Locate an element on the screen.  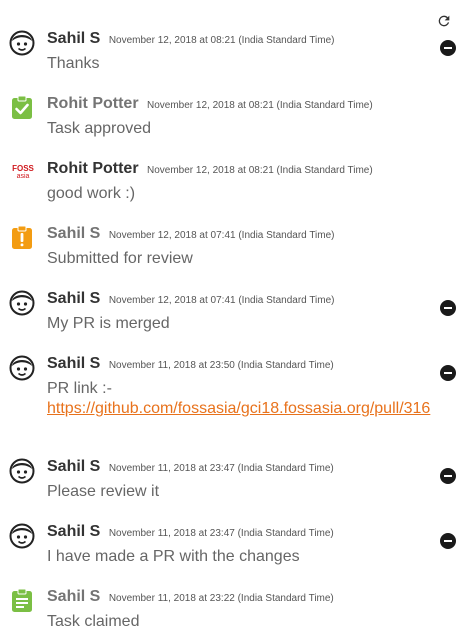
comment-text: I have made a PR with the changes is located at coordinates (173, 556).